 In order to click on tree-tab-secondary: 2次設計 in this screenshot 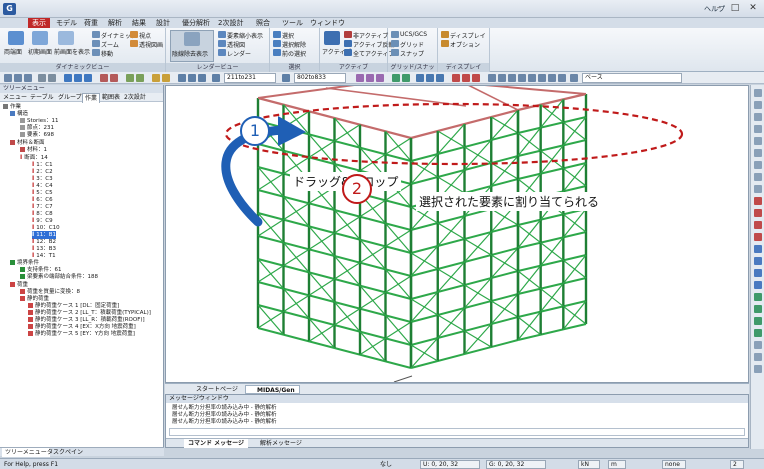, I will do `click(135, 97)`.